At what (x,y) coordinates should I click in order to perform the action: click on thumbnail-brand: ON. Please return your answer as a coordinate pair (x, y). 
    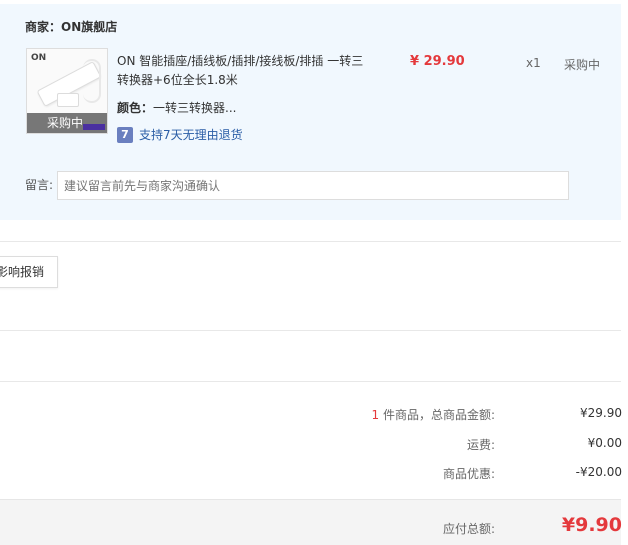
    Looking at the image, I should click on (39, 58).